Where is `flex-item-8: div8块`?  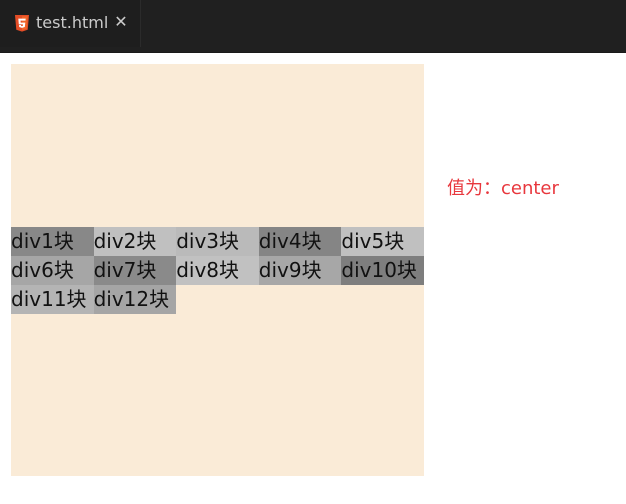
flex-item-8: div8块 is located at coordinates (217, 270).